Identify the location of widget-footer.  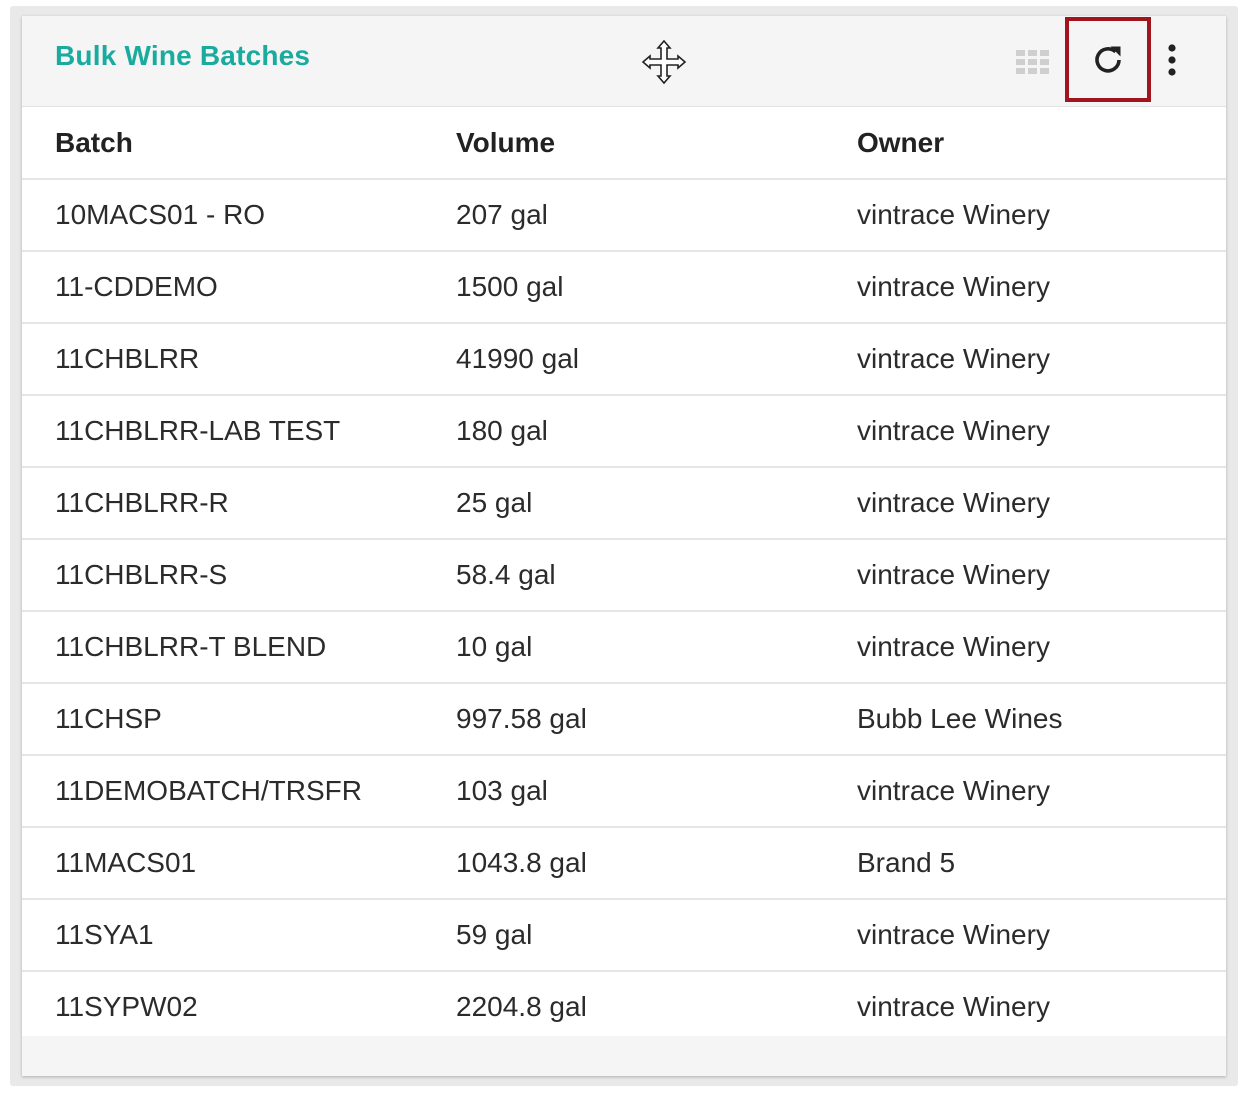
(624, 1056).